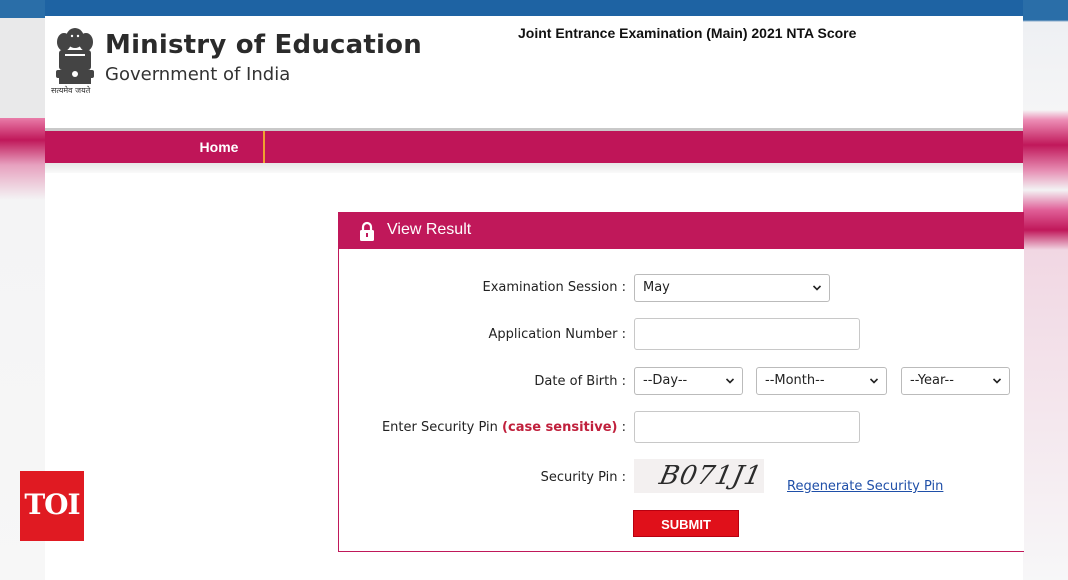 The height and width of the screenshot is (580, 1068). I want to click on dob-year-select: --Year--, so click(955, 381).